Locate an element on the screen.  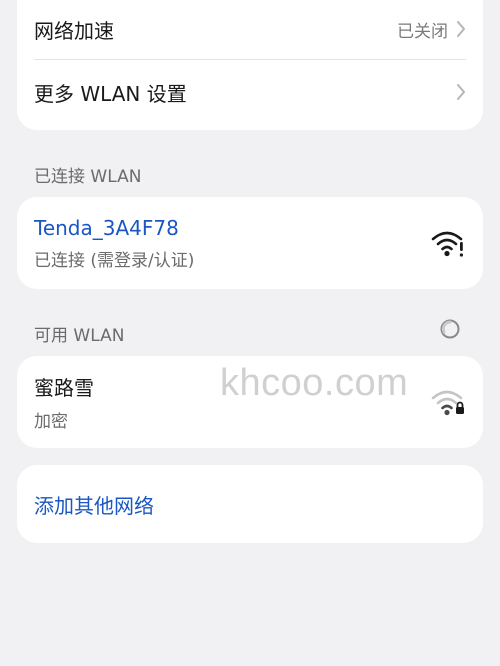
wifi-lock-icon is located at coordinates (448, 402).